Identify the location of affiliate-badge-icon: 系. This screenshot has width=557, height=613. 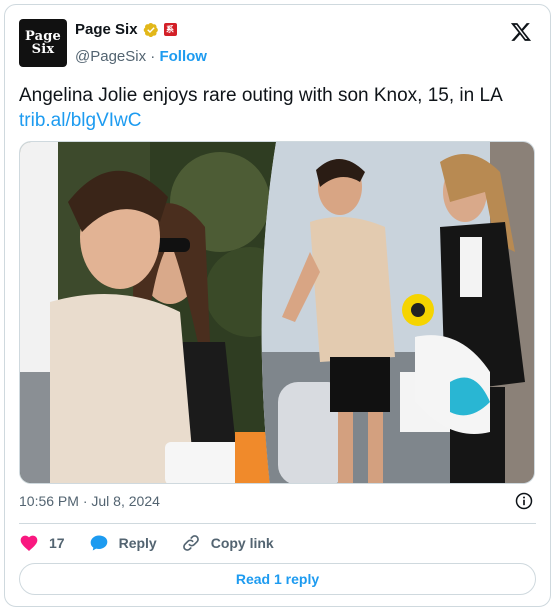
(170, 29).